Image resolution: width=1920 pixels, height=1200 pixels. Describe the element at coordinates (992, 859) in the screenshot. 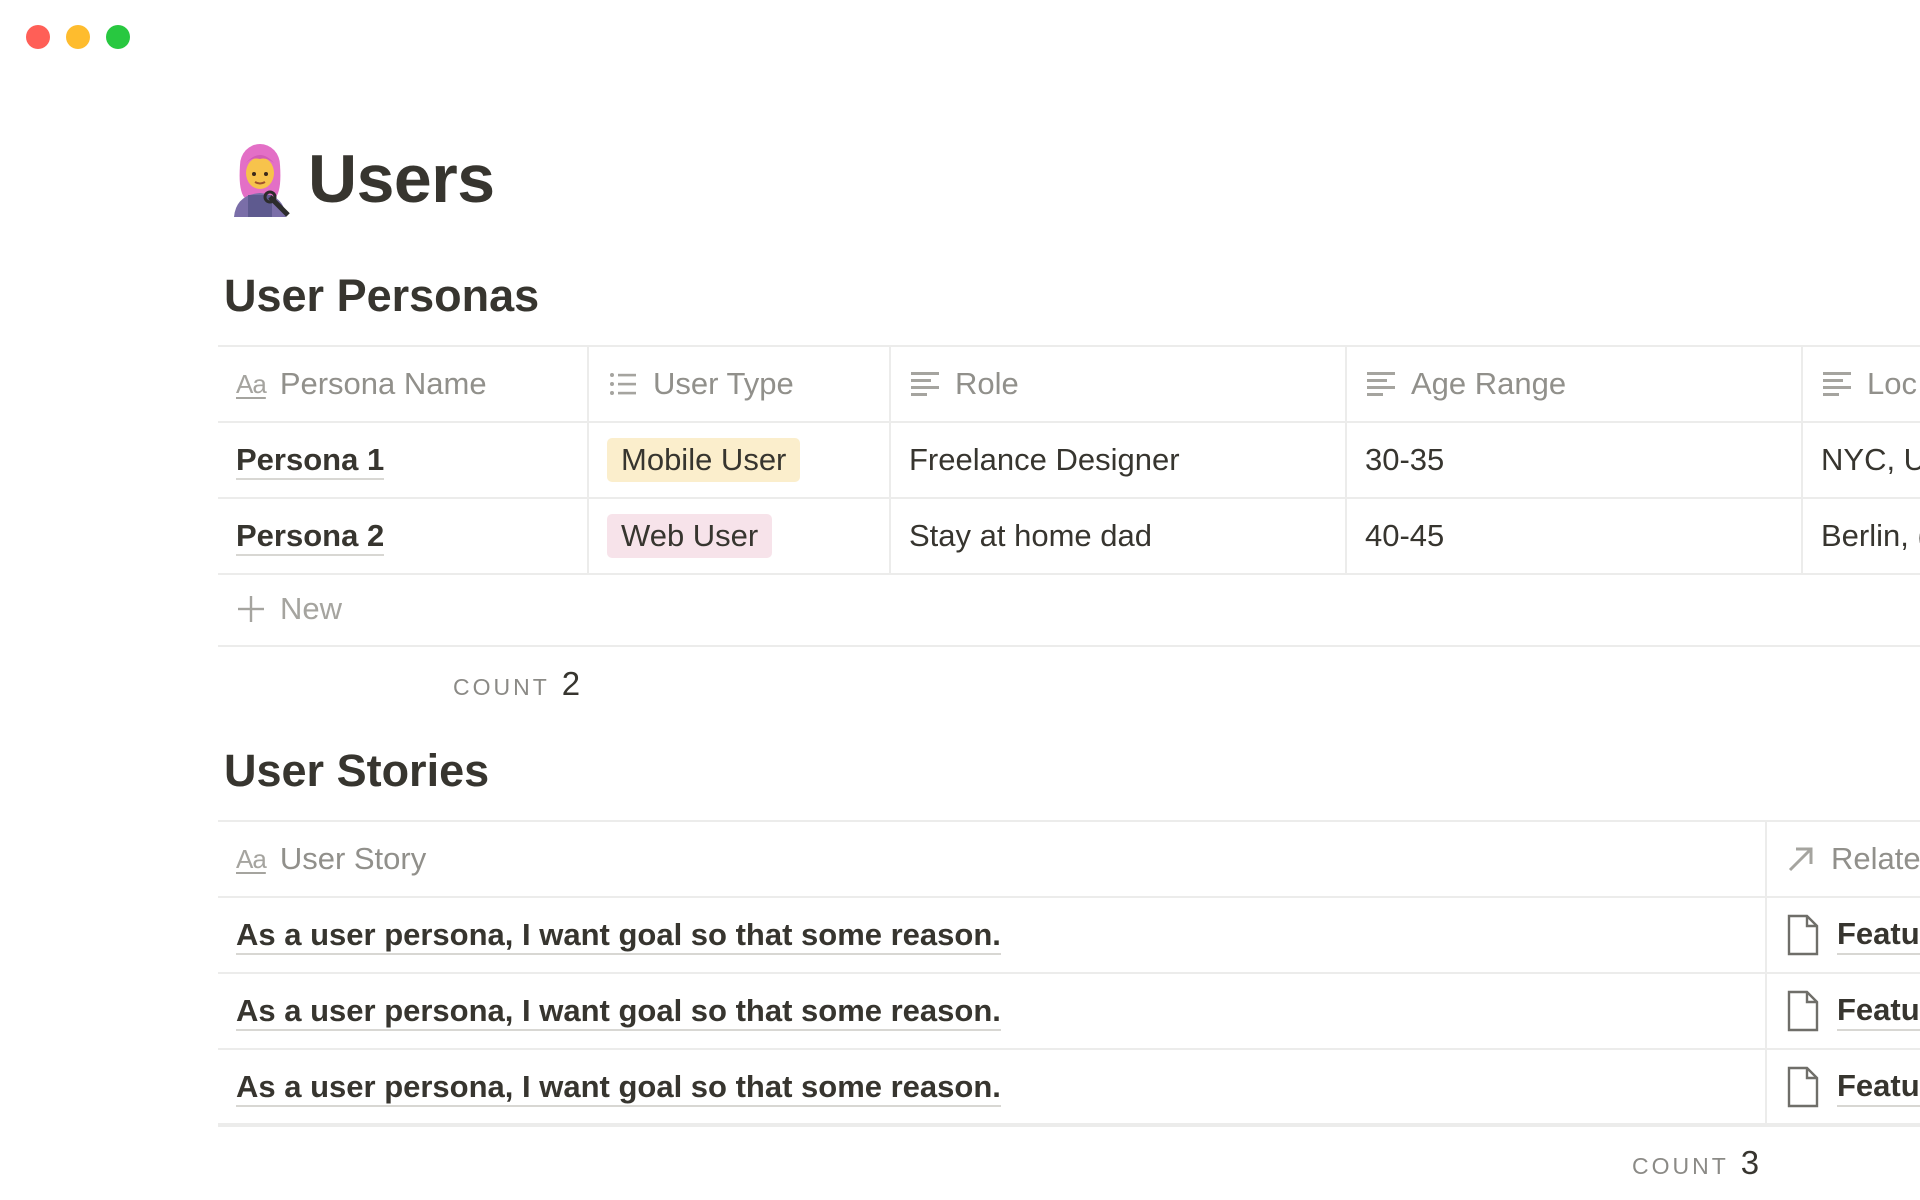

I see `column-header-user-story: Aa User Story` at that location.